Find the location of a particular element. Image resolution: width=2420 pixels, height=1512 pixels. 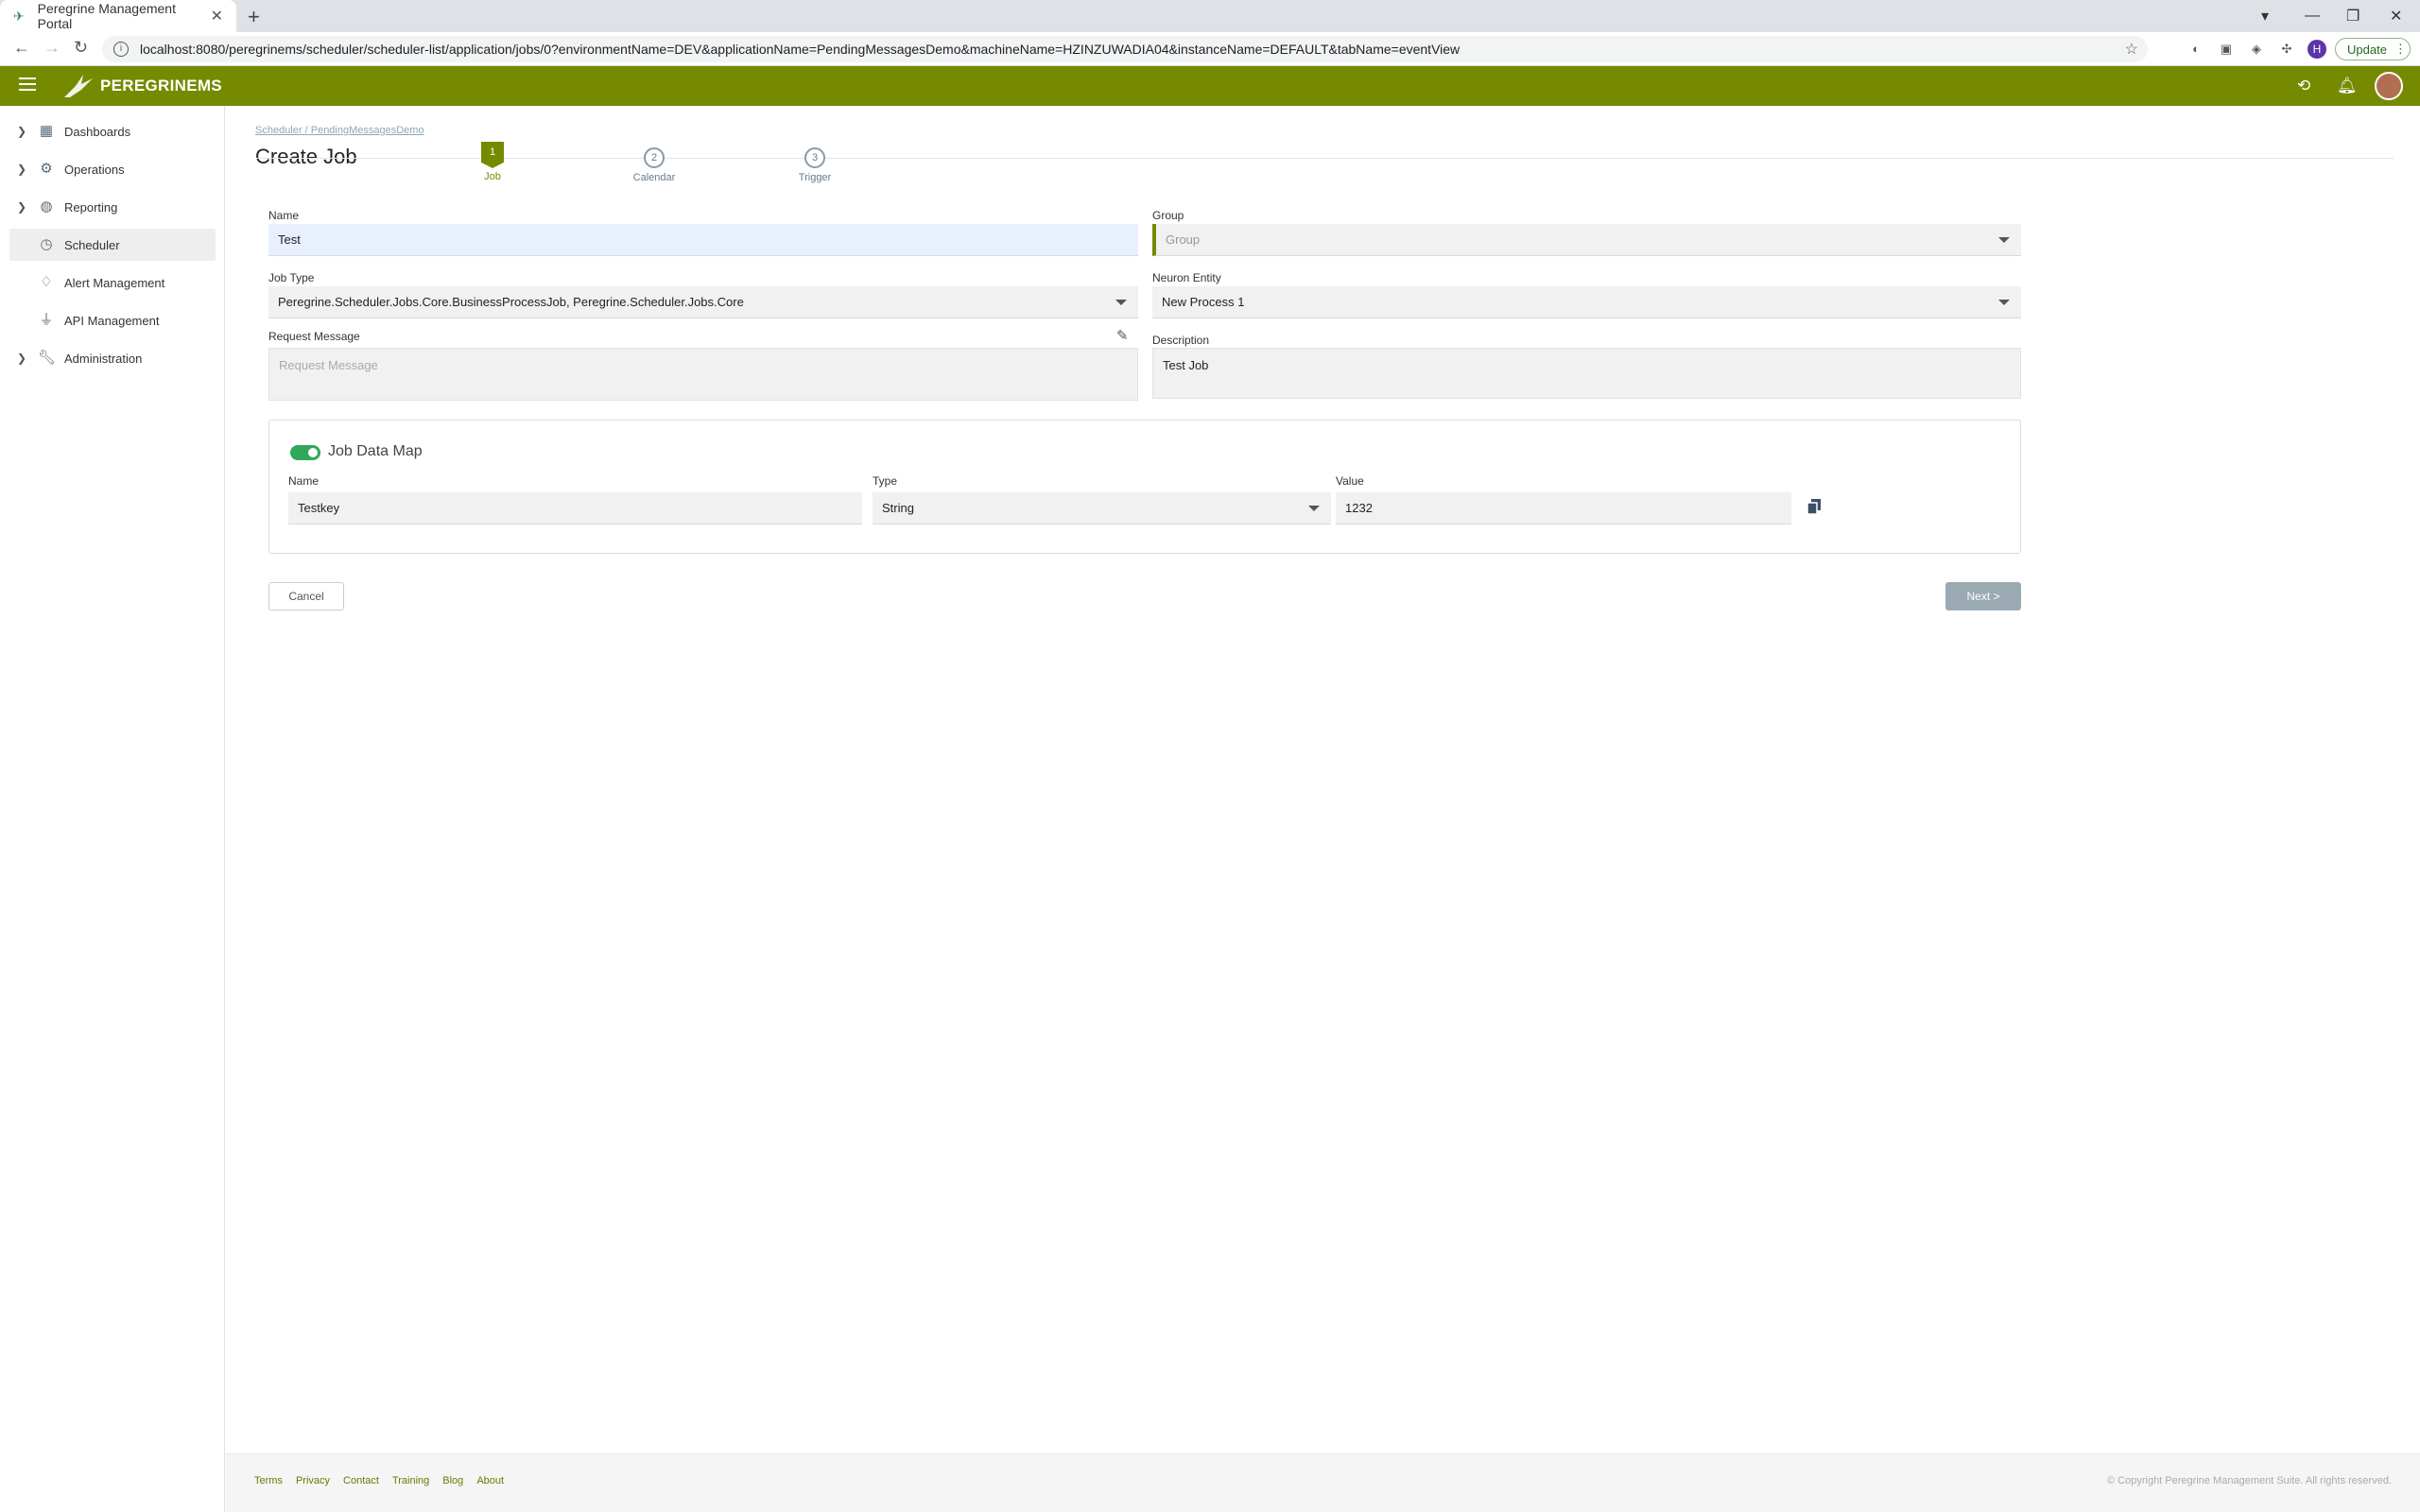

group-label: Group is located at coordinates (1168, 215).